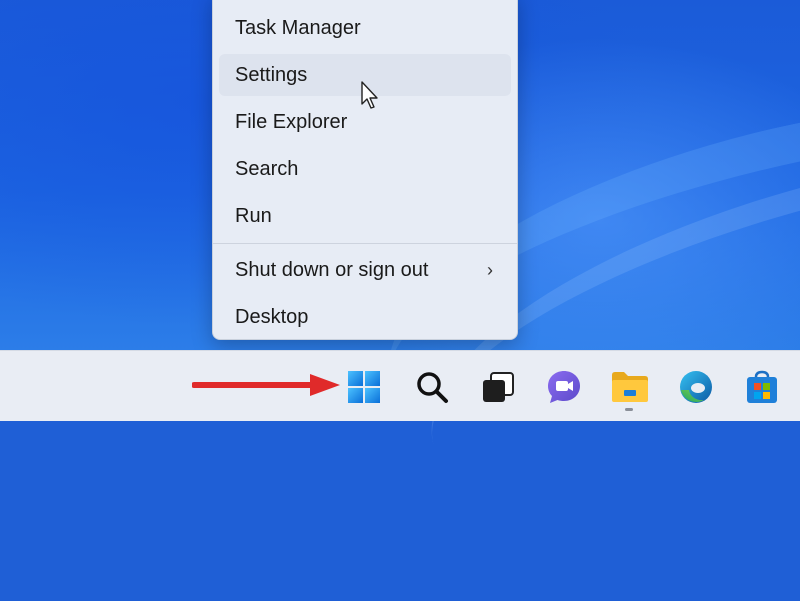 This screenshot has width=800, height=601. What do you see at coordinates (365, 317) in the screenshot?
I see `menu-item-desktop: Desktop` at bounding box center [365, 317].